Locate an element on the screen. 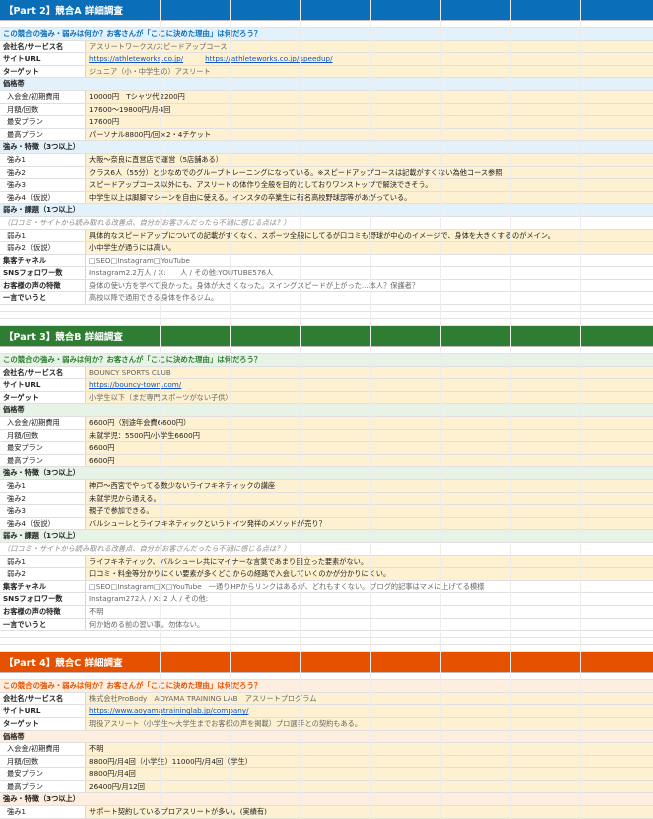  table-row: サイトURL https://bouncy-town.com/ is located at coordinates (326, 385).